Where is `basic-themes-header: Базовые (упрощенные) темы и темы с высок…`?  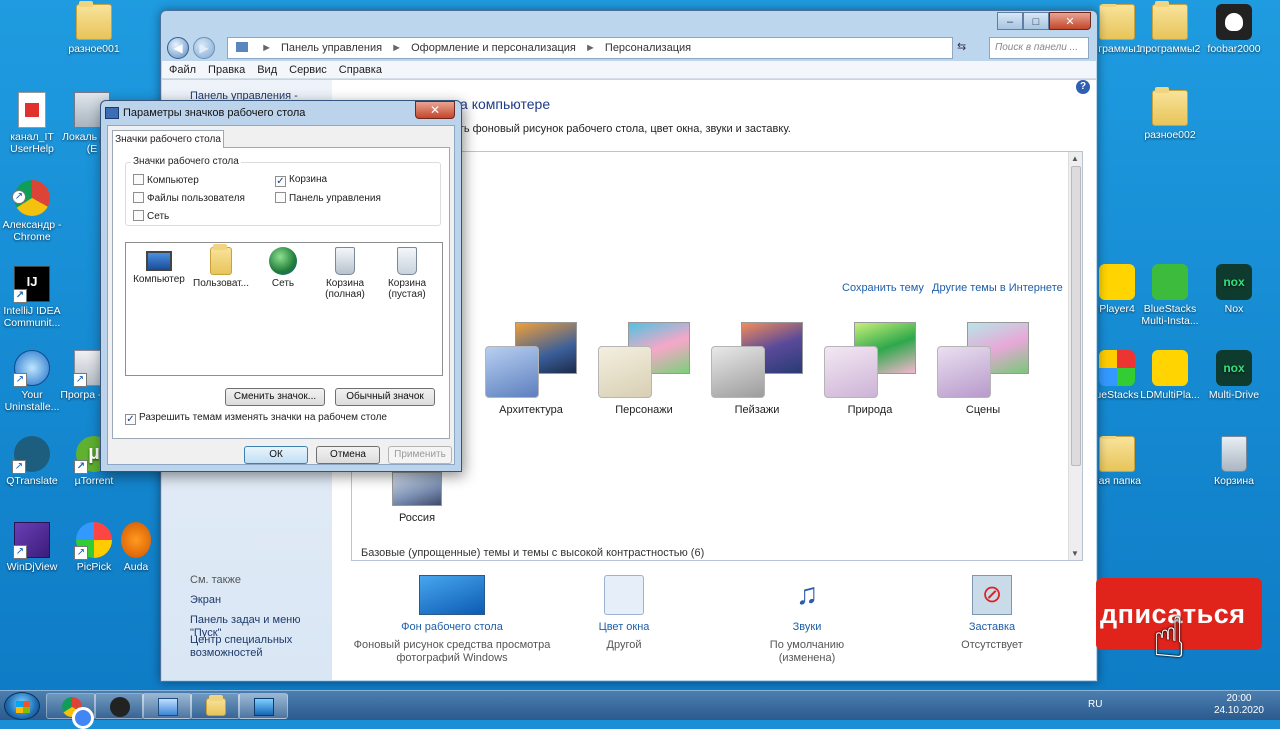
basic-themes-header: Базовые (упрощенные) темы и темы с высок… is located at coordinates (532, 553).